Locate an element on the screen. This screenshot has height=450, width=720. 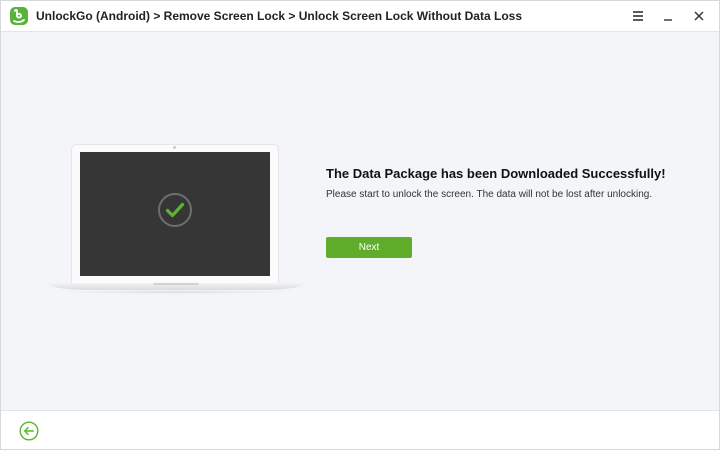
laptop-notch is located at coordinates (176, 284).